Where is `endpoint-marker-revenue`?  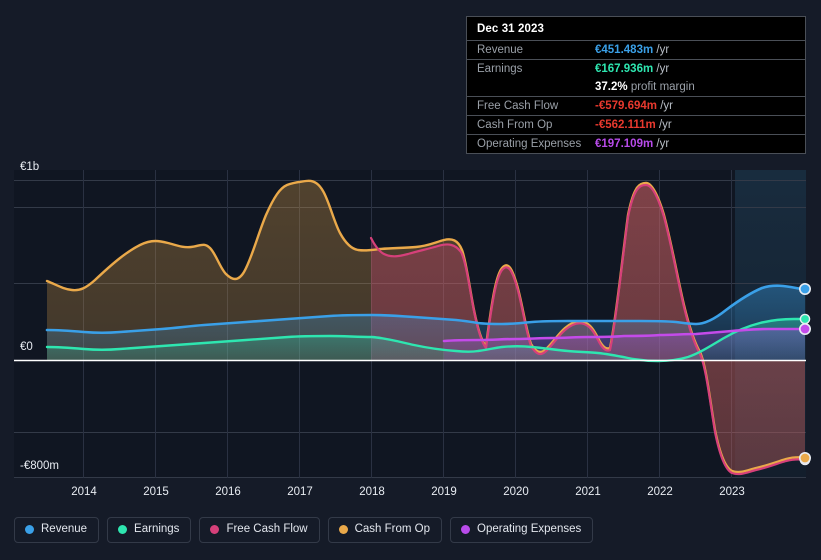
endpoint-marker-revenue is located at coordinates (804, 288).